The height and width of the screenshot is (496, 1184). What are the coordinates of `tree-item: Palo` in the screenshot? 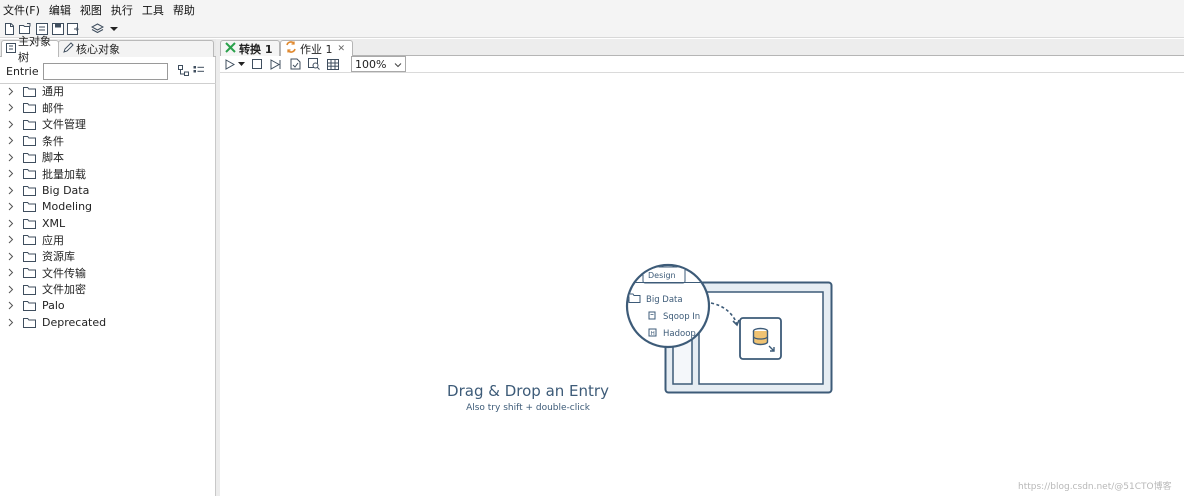 It's located at (108, 306).